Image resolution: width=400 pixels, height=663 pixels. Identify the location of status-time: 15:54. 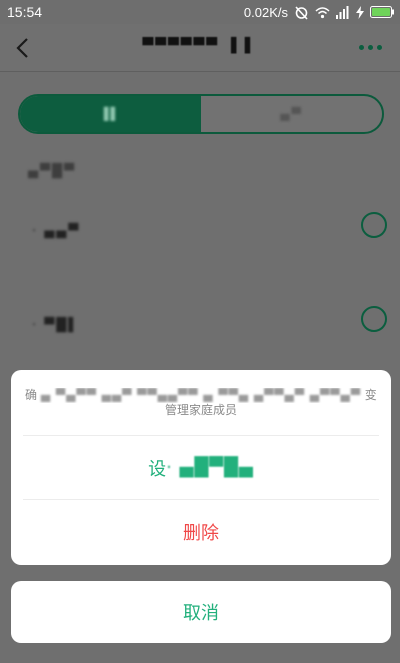
(25, 12).